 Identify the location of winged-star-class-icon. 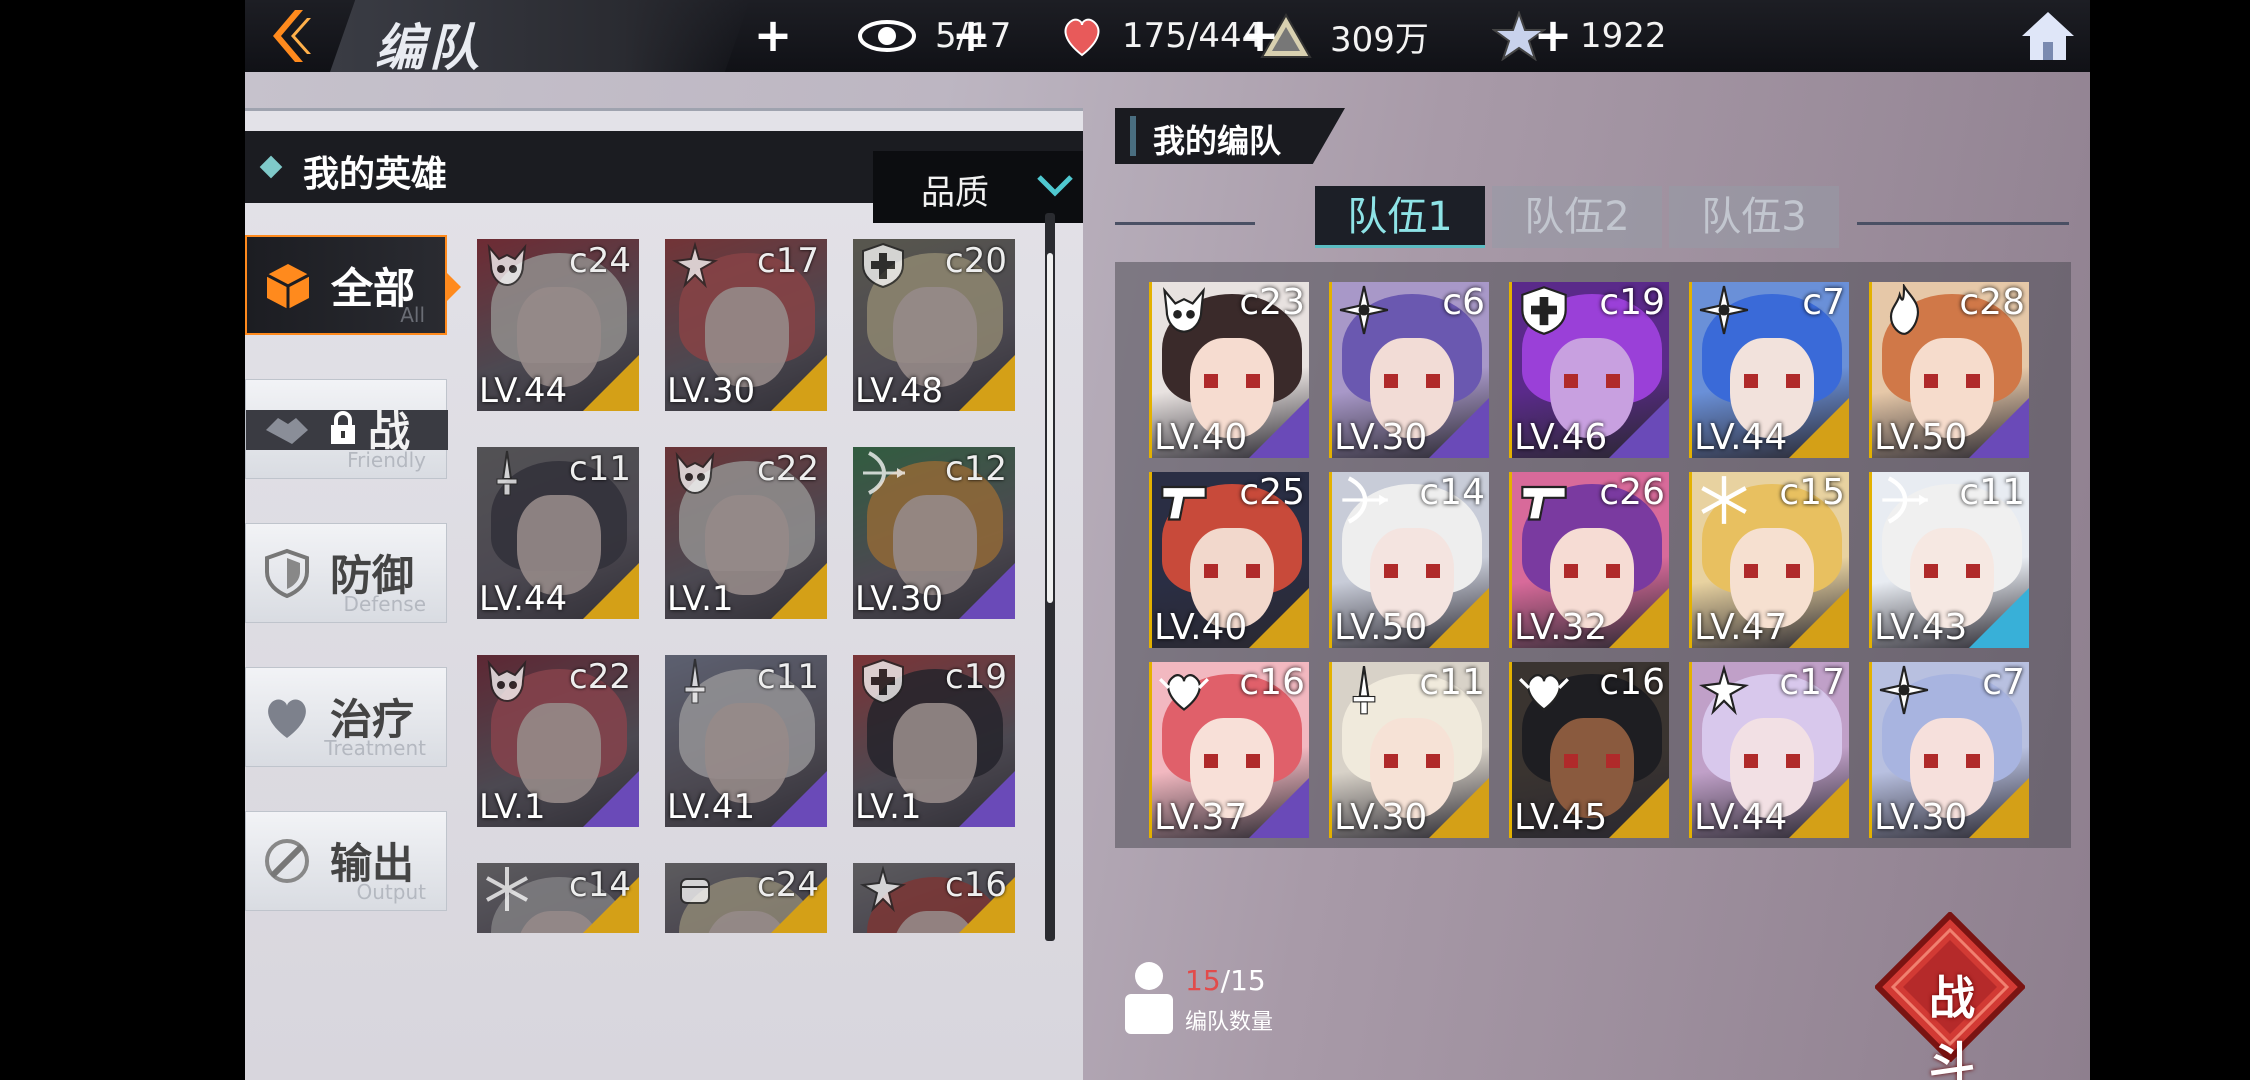
(695, 265).